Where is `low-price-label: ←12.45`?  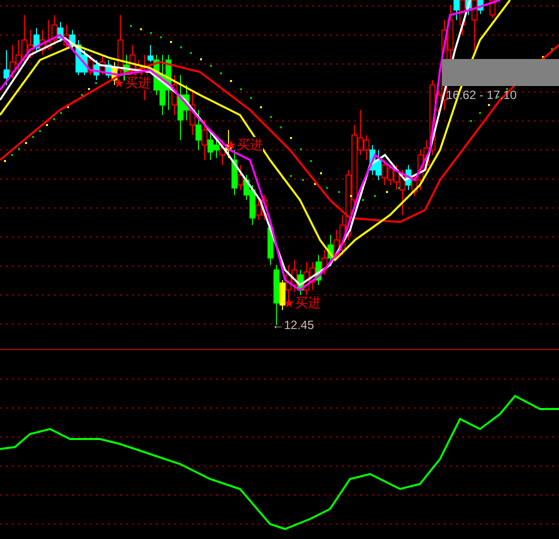 low-price-label: ←12.45 is located at coordinates (293, 325).